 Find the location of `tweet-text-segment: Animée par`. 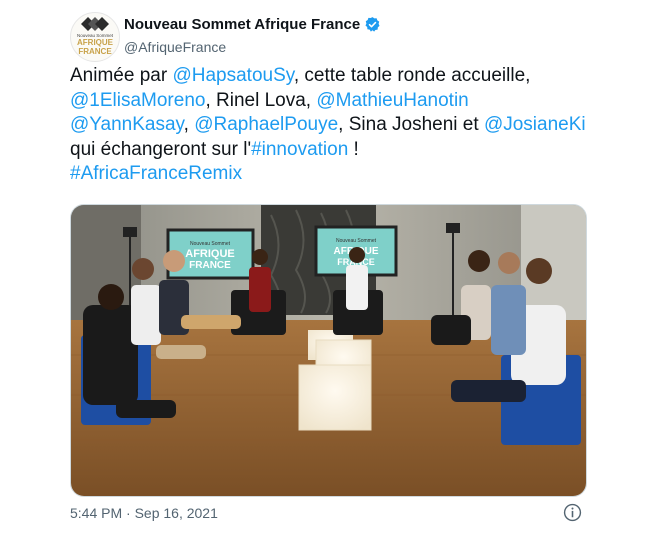

tweet-text-segment: Animée par is located at coordinates (121, 75).